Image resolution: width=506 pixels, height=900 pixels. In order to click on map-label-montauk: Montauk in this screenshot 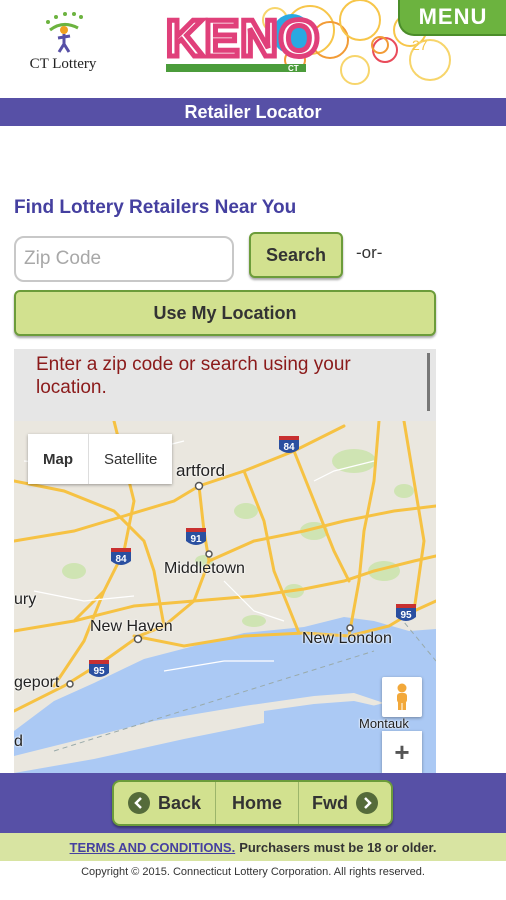, I will do `click(384, 723)`.